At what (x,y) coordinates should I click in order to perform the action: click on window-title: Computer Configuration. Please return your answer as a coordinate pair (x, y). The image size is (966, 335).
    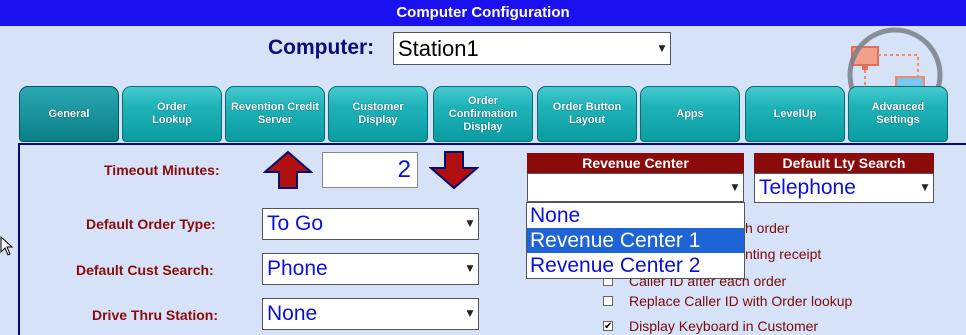
    Looking at the image, I should click on (483, 13).